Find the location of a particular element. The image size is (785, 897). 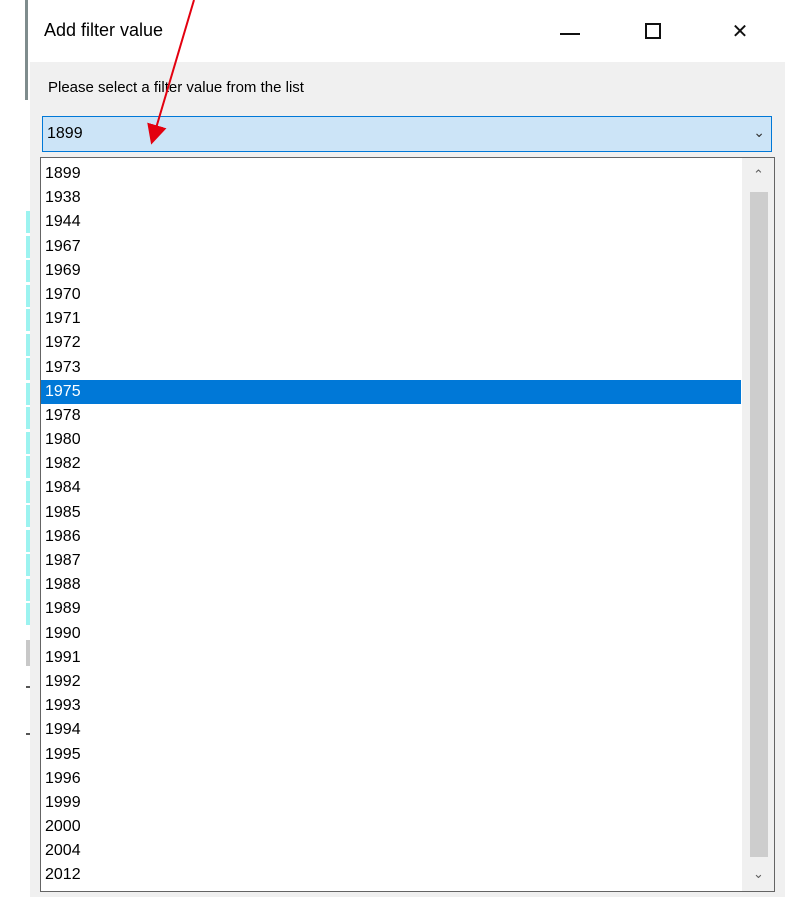

list-item: 1971 is located at coordinates (391, 319).